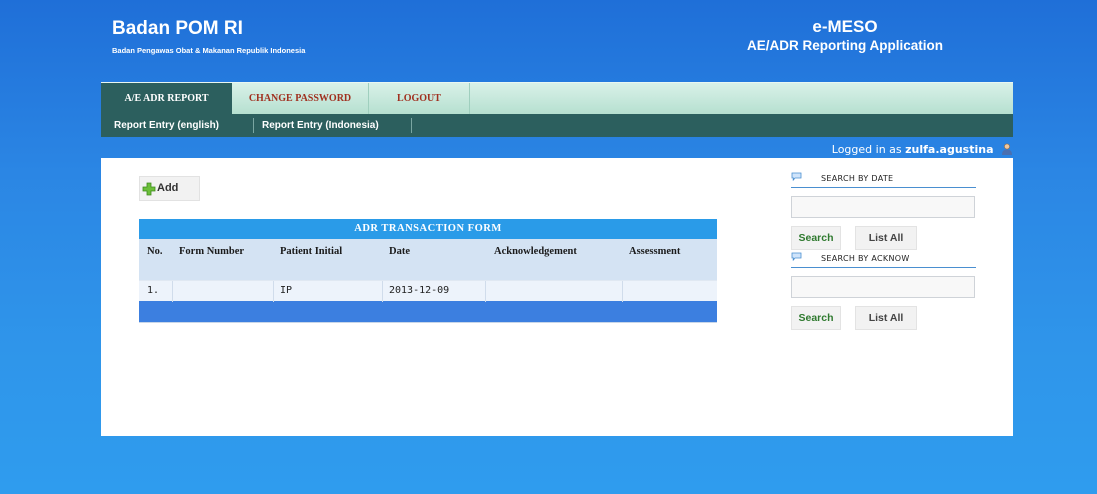 This screenshot has width=1097, height=494. What do you see at coordinates (883, 287) in the screenshot?
I see `search-ack-input` at bounding box center [883, 287].